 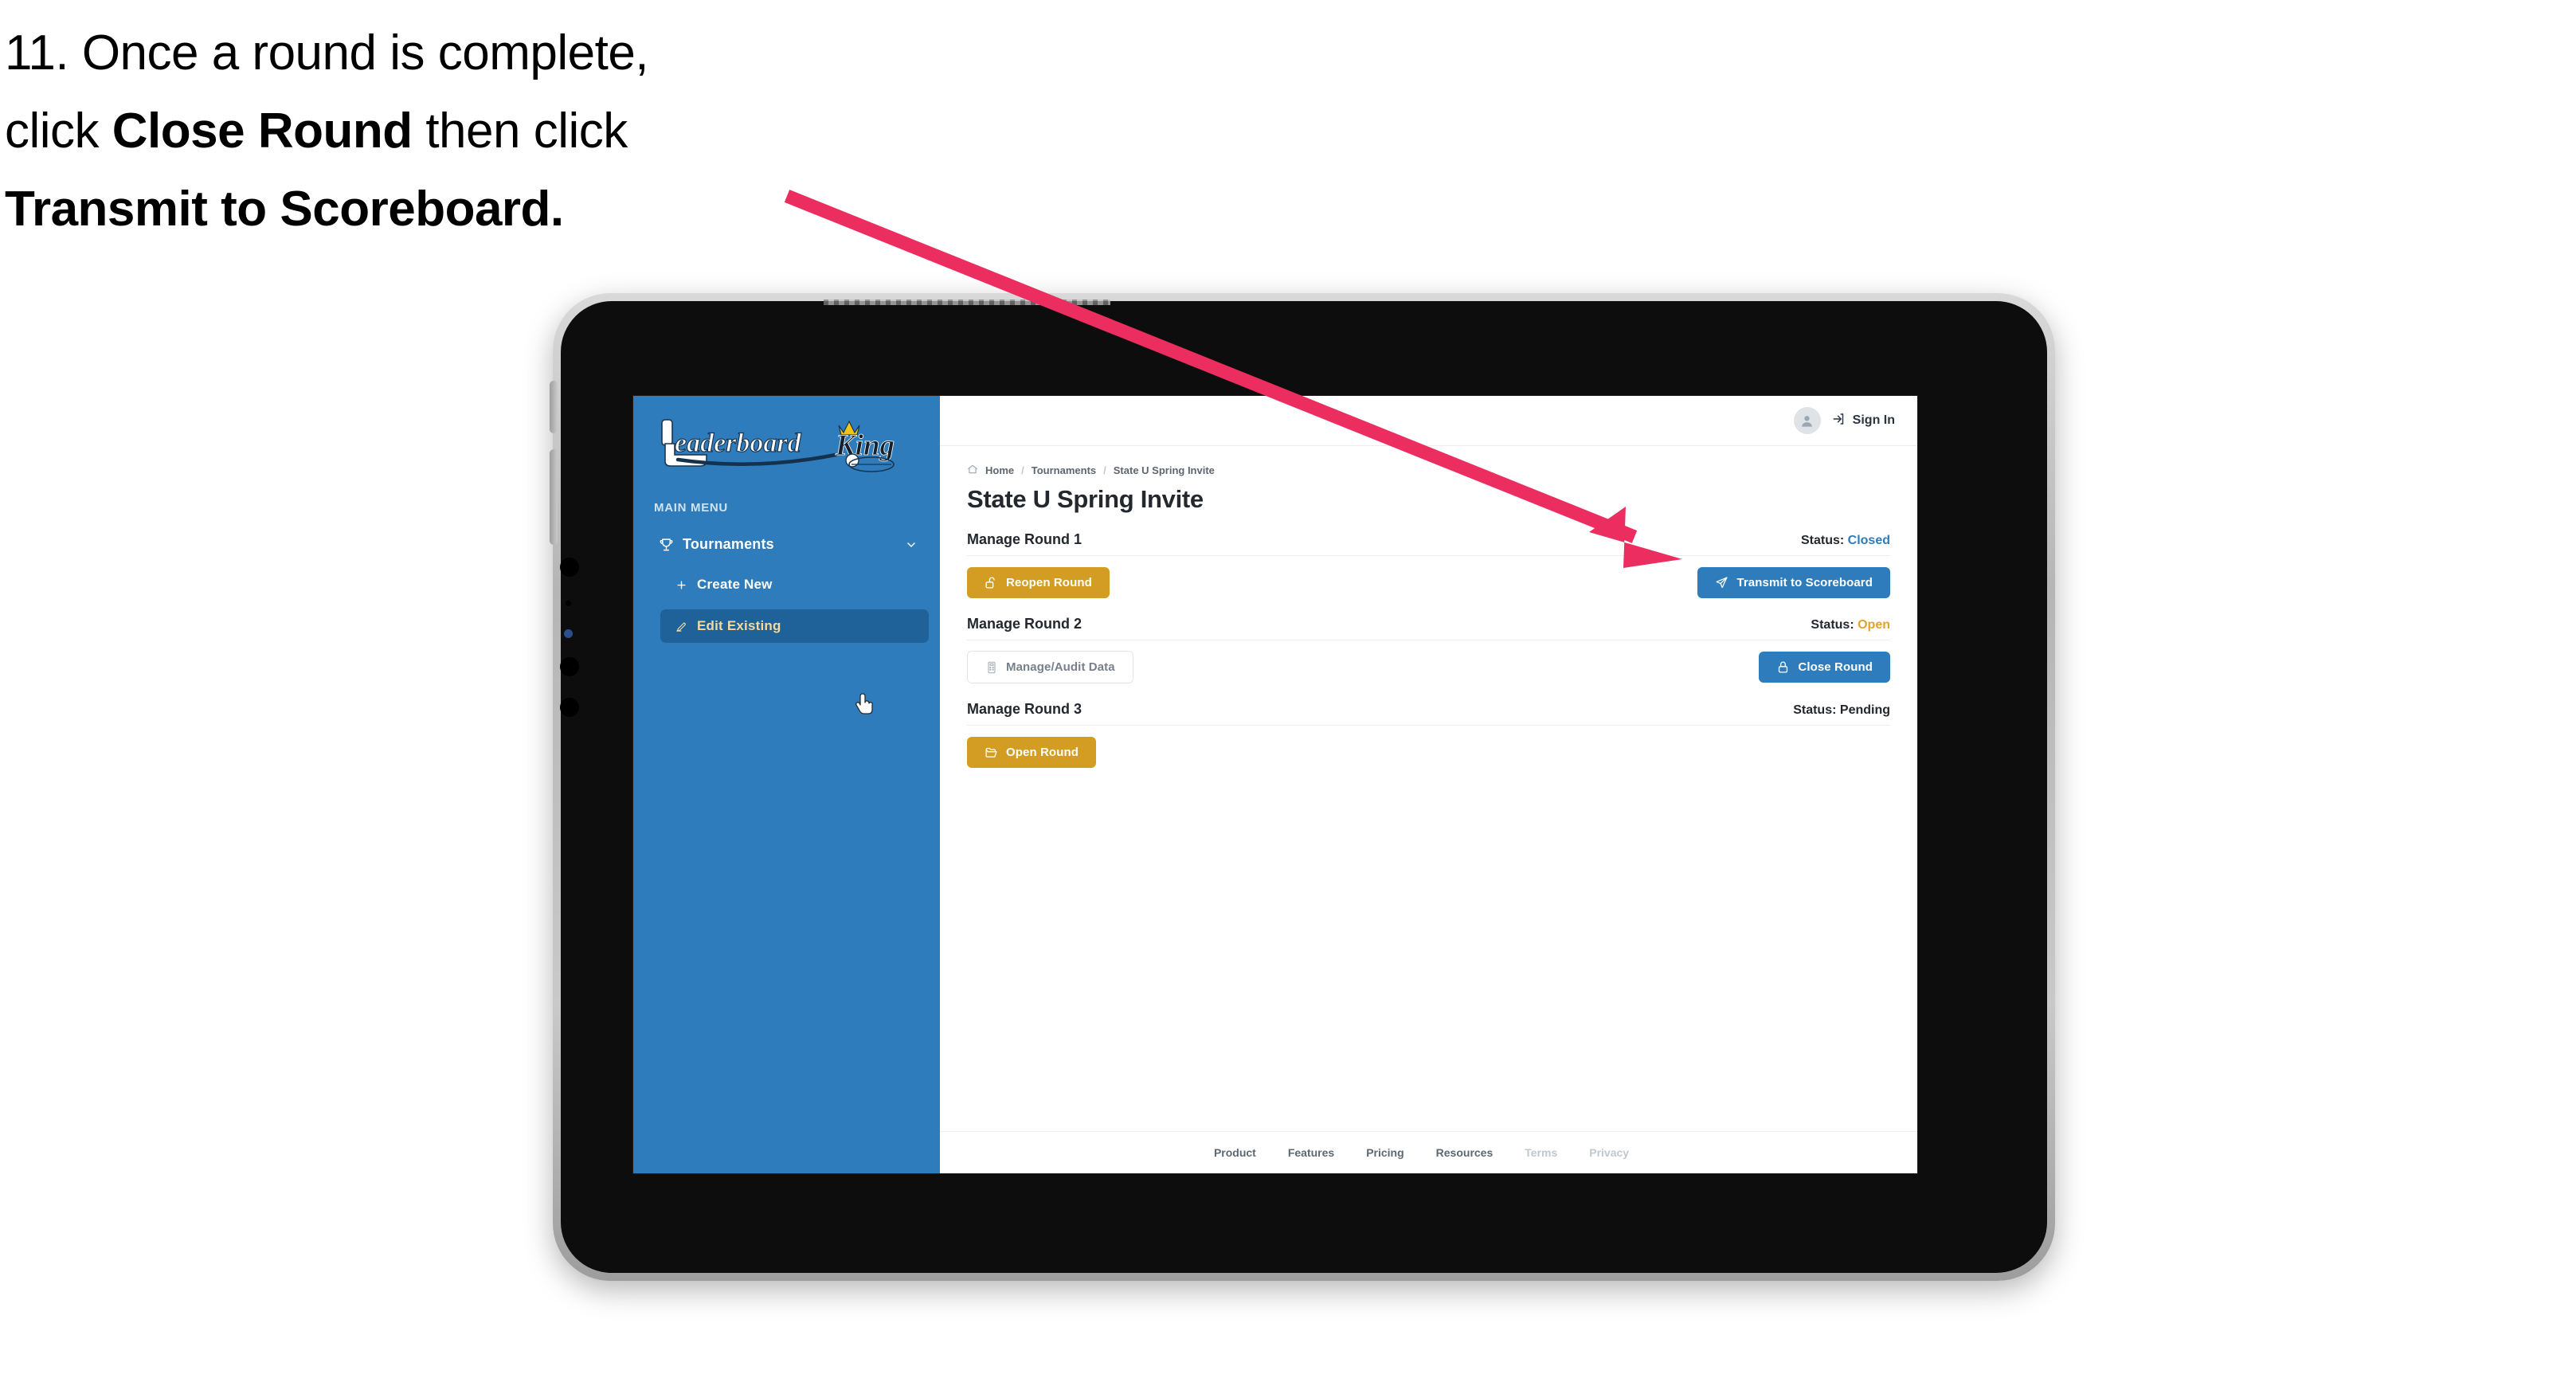 I want to click on reopen-round-label: Reopen Round, so click(x=1049, y=582).